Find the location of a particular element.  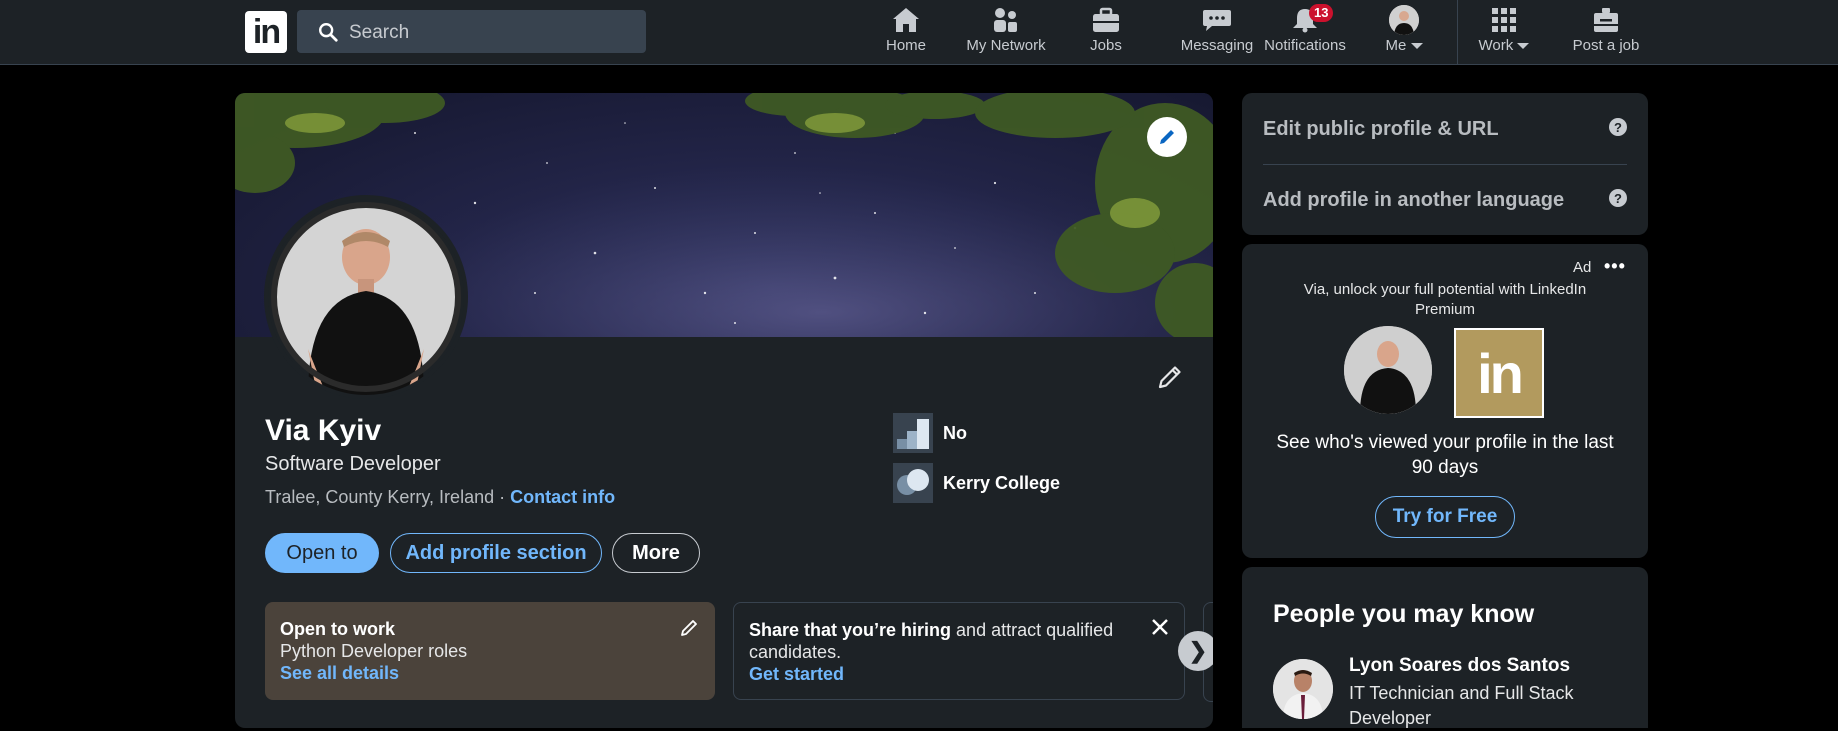

pymk-title: People you may know is located at coordinates (1404, 614).